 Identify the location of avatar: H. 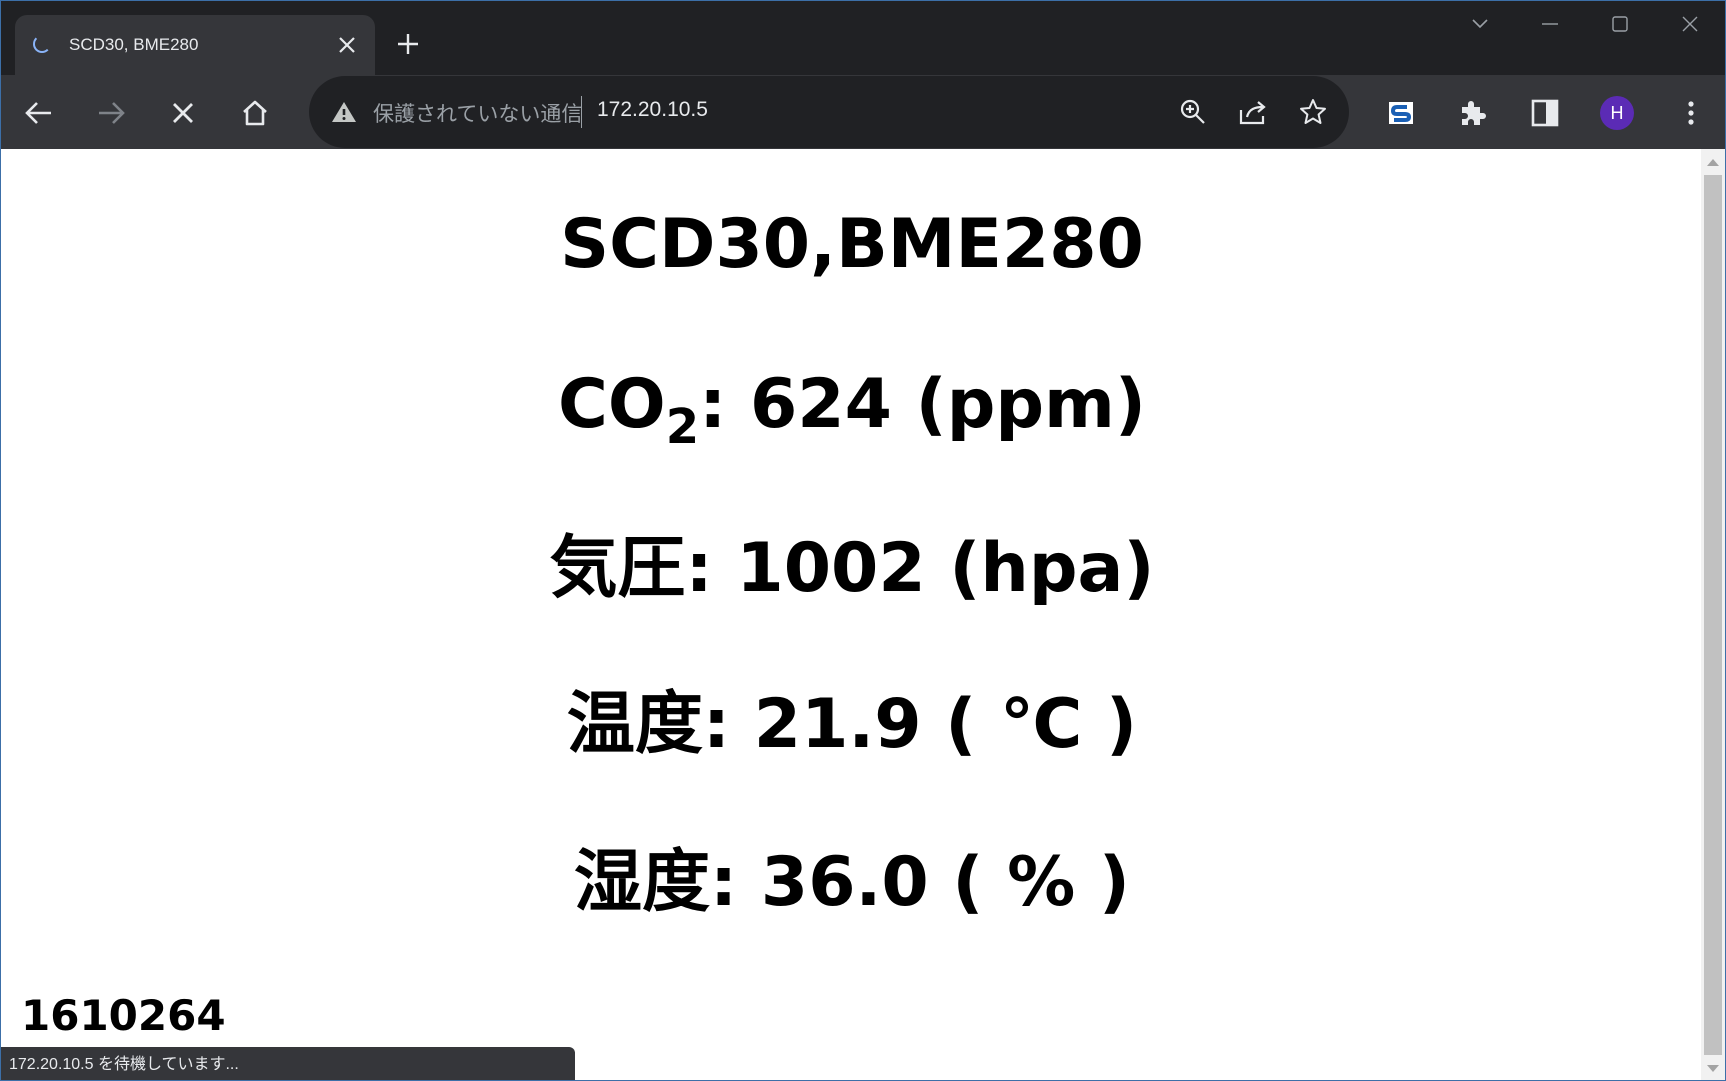
(1617, 113).